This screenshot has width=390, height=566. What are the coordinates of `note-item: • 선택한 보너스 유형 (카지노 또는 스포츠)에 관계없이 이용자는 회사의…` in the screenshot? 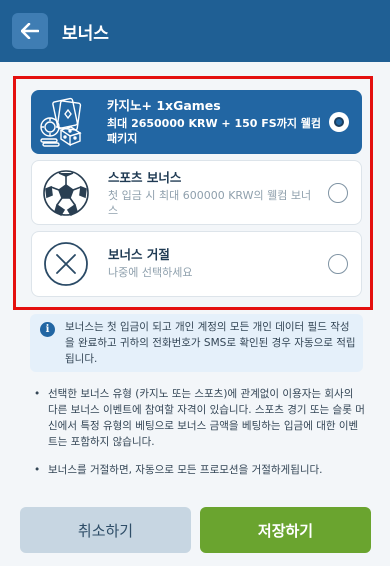 It's located at (200, 418).